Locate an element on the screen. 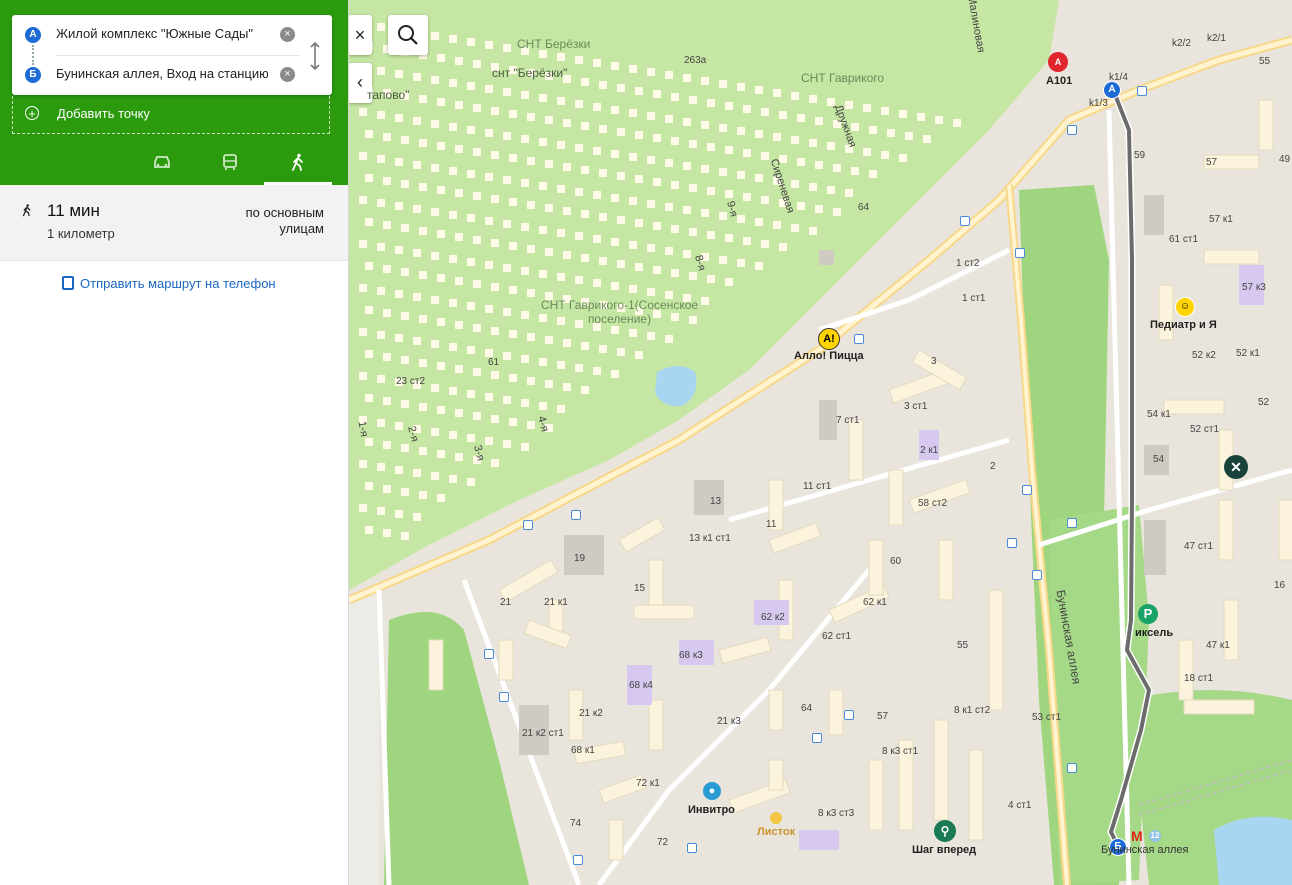  route-summary: 11 мин 1 километр по основным улицам is located at coordinates (174, 223).